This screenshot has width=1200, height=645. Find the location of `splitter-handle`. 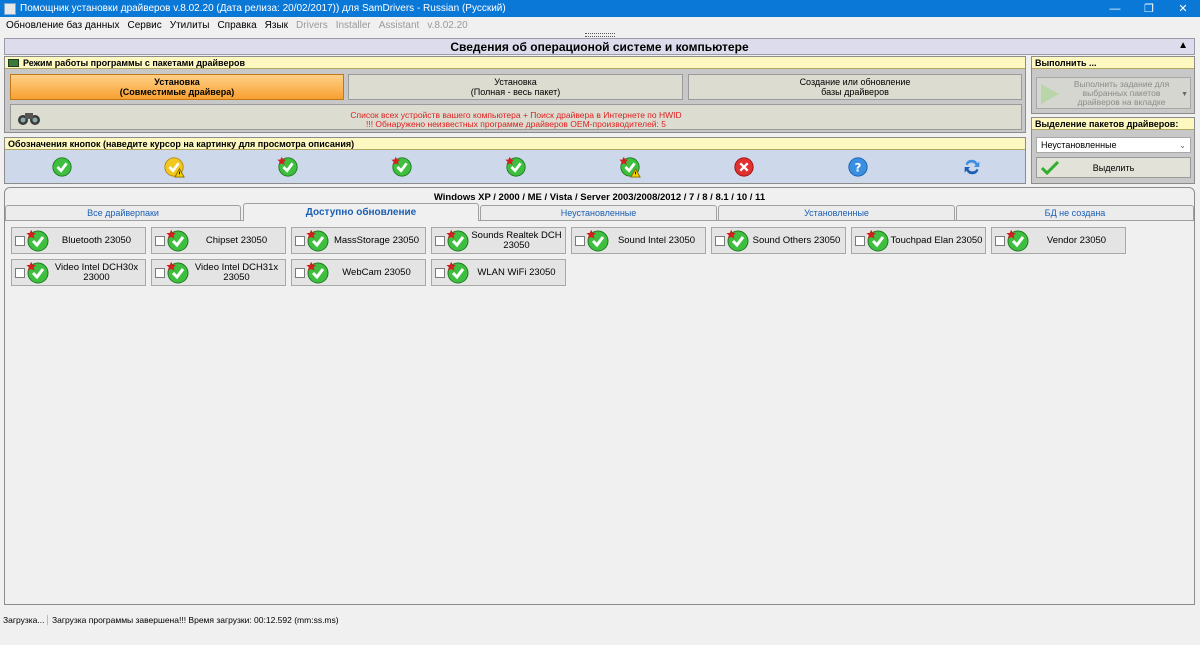

splitter-handle is located at coordinates (600, 35).